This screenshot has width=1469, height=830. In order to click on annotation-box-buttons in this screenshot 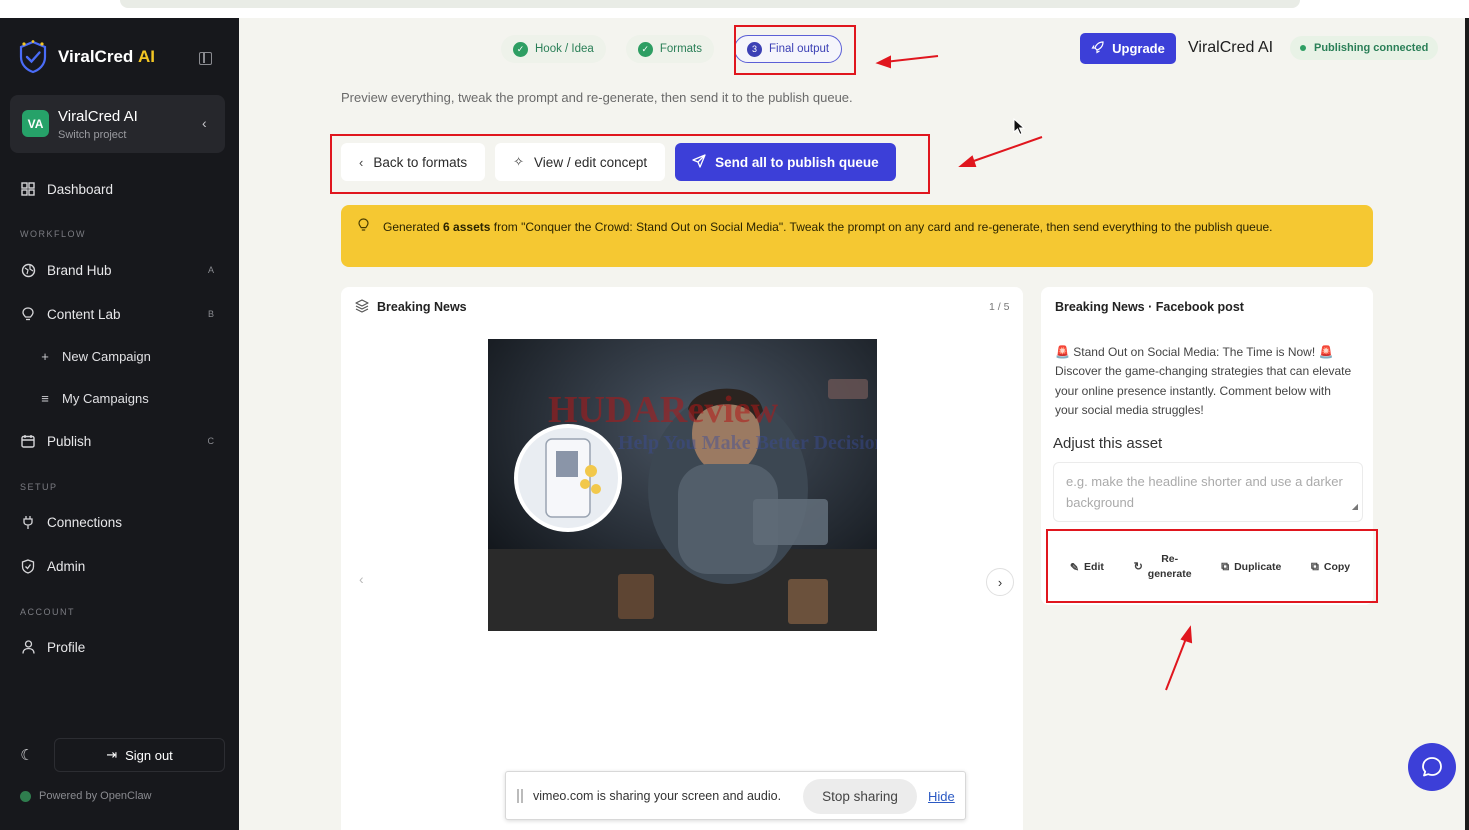, I will do `click(630, 164)`.